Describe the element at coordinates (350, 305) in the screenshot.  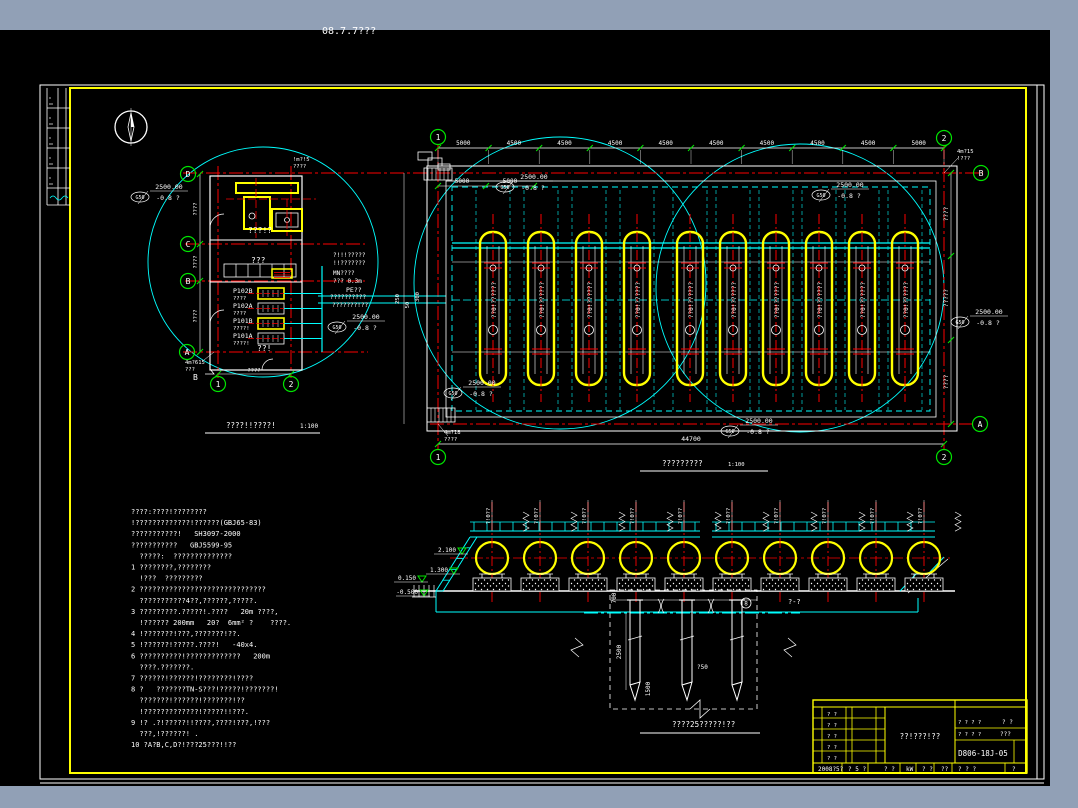
I see `info-line: ???????!??` at that location.